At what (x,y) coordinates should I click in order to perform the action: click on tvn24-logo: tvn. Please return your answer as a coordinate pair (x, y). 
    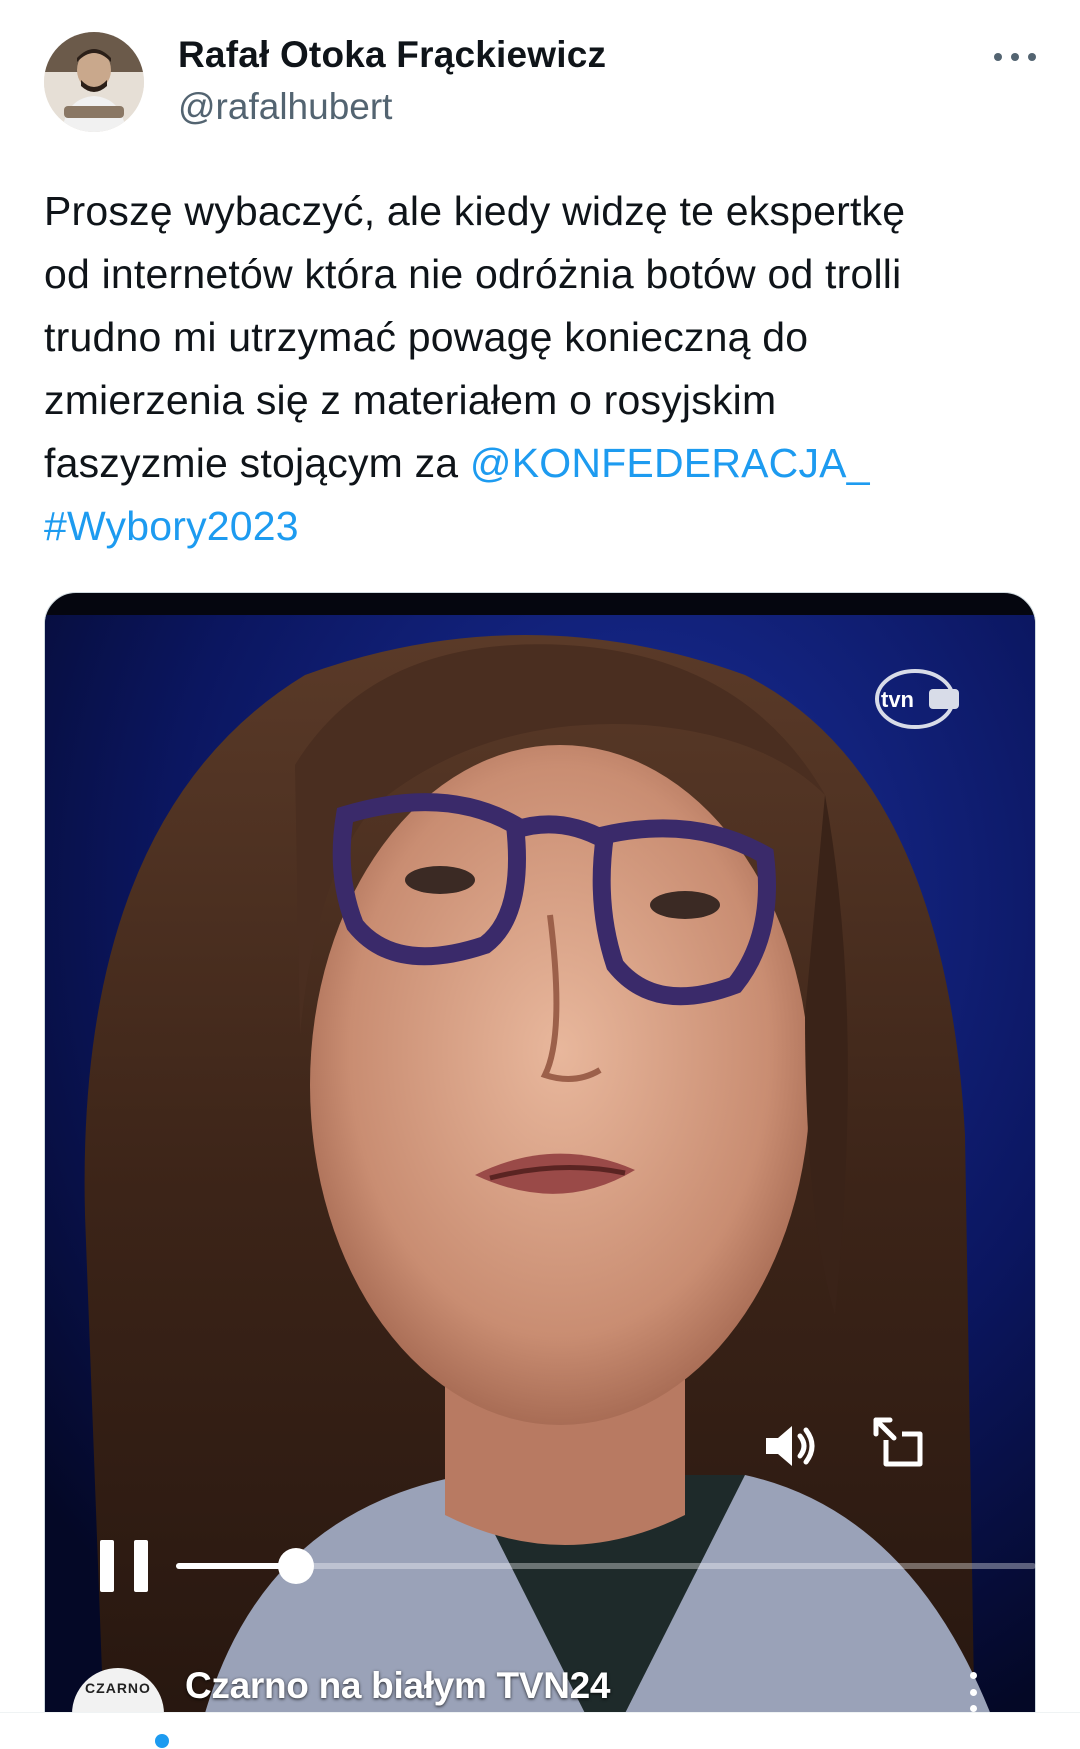
    Looking at the image, I should click on (917, 699).